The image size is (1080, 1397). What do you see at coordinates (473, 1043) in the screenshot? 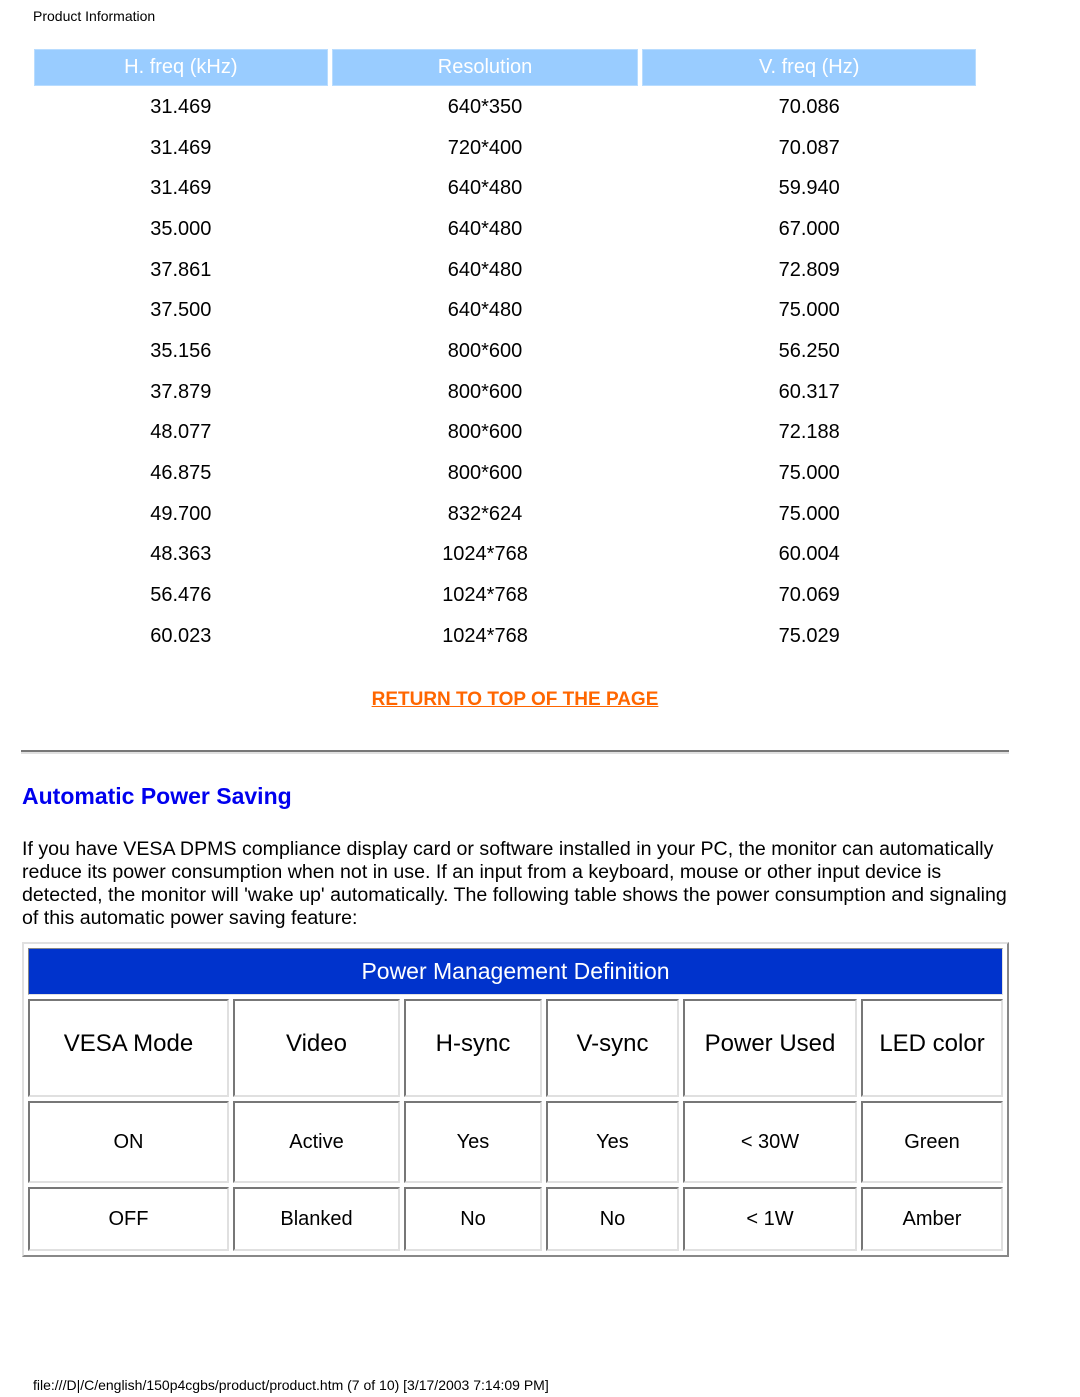
I see `header-label: H-sync` at bounding box center [473, 1043].